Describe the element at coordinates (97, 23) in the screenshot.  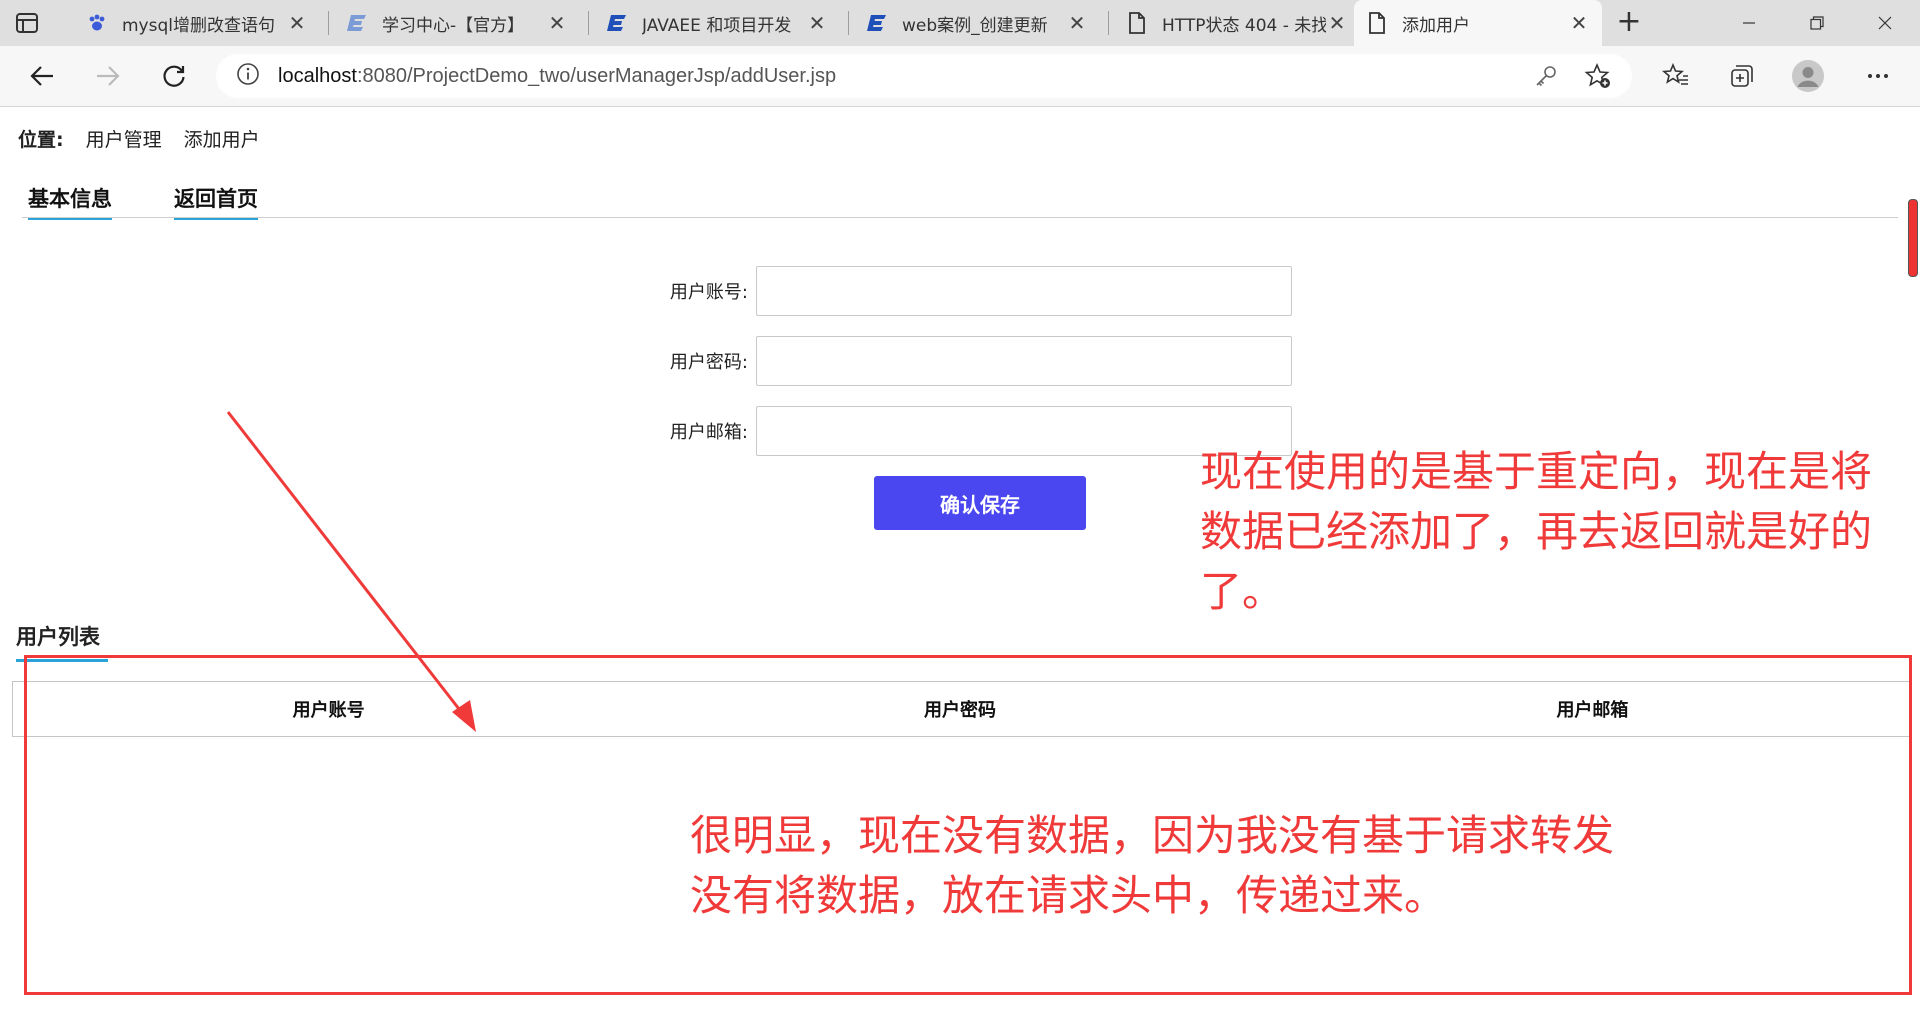
I see `paw-icon` at that location.